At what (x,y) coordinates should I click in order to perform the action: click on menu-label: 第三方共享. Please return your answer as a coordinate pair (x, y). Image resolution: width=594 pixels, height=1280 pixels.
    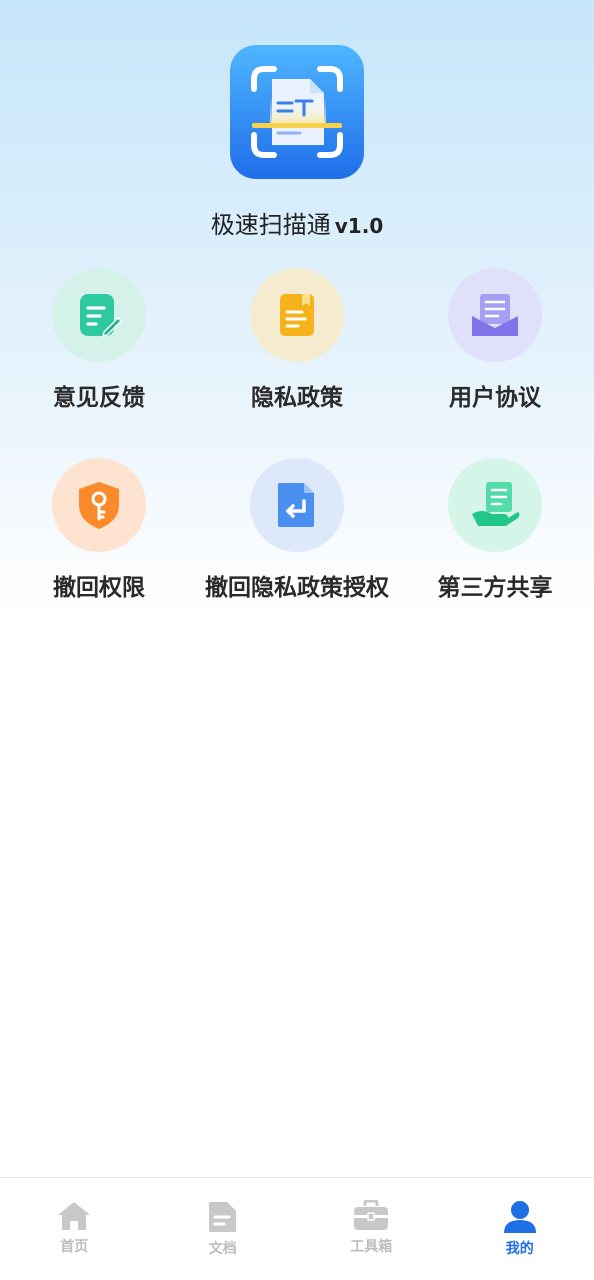
    Looking at the image, I should click on (495, 588).